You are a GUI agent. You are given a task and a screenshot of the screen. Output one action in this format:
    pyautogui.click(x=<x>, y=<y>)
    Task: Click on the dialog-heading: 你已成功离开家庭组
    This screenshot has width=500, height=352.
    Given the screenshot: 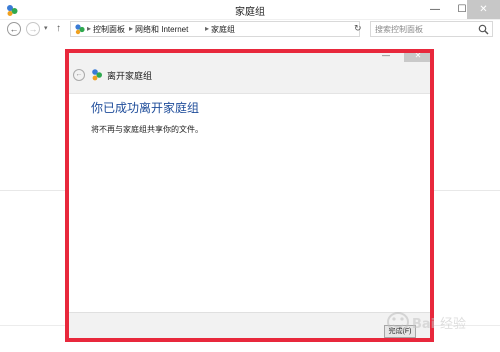 What is the action you would take?
    pyautogui.click(x=145, y=108)
    